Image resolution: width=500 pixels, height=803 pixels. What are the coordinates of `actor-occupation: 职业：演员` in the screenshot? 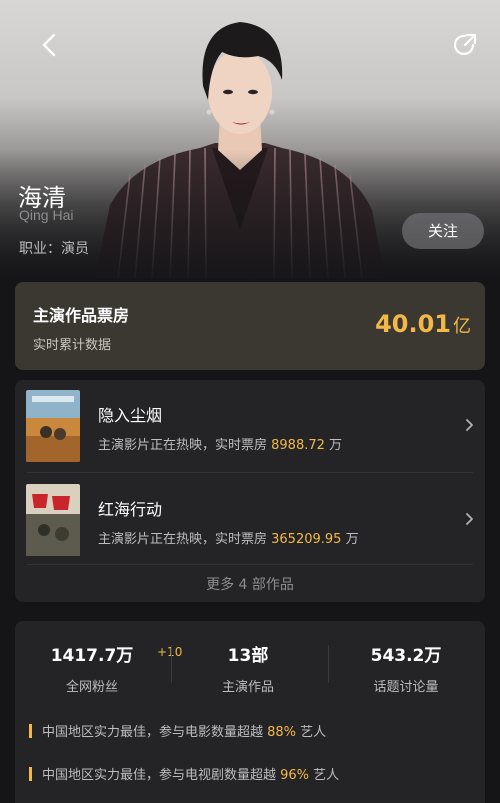 It's located at (54, 249).